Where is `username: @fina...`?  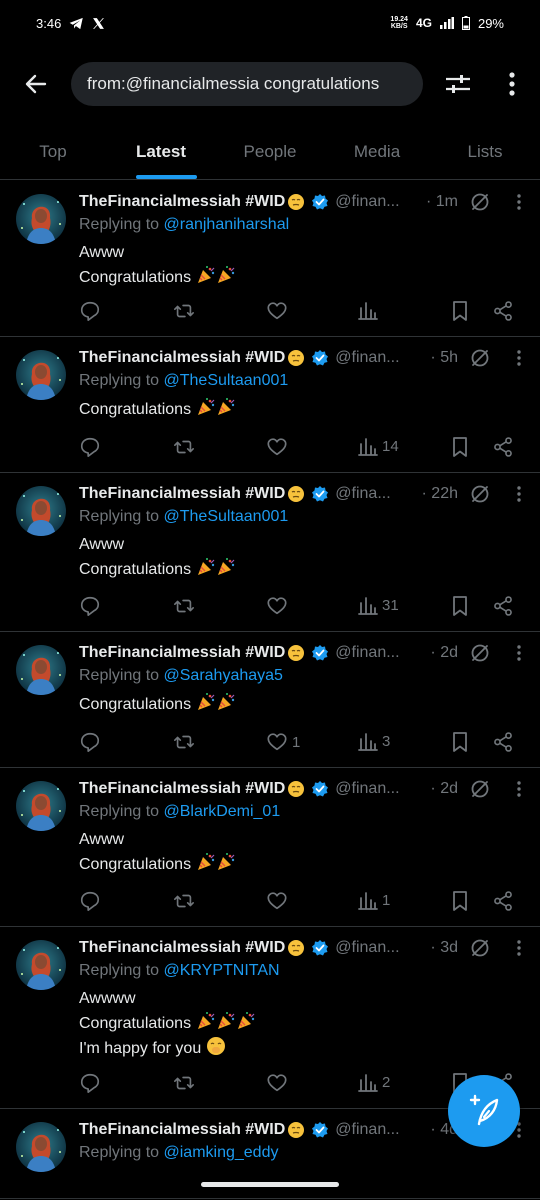
username: @fina... is located at coordinates (377, 494).